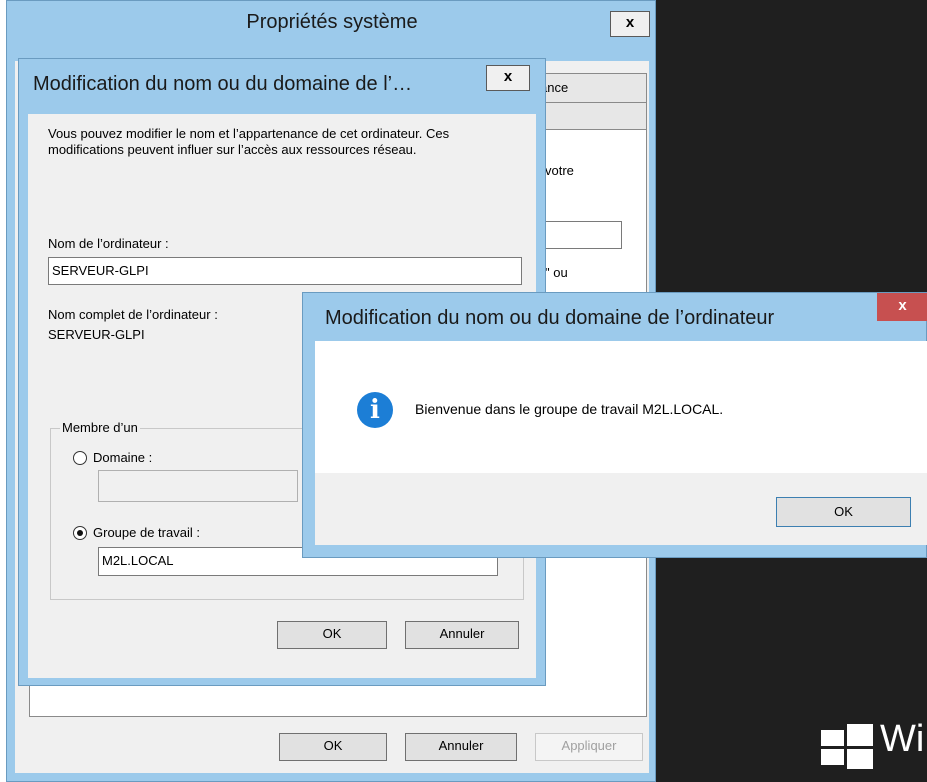 The height and width of the screenshot is (782, 927). I want to click on window-title: Propriétés système, so click(332, 22).